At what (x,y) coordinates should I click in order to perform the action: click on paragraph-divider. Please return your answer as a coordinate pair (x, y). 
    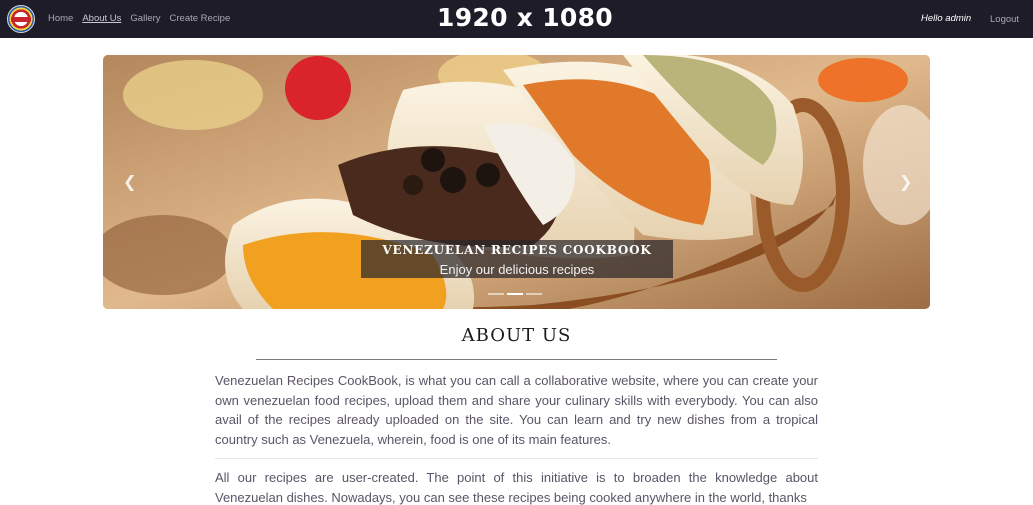
    Looking at the image, I should click on (516, 458).